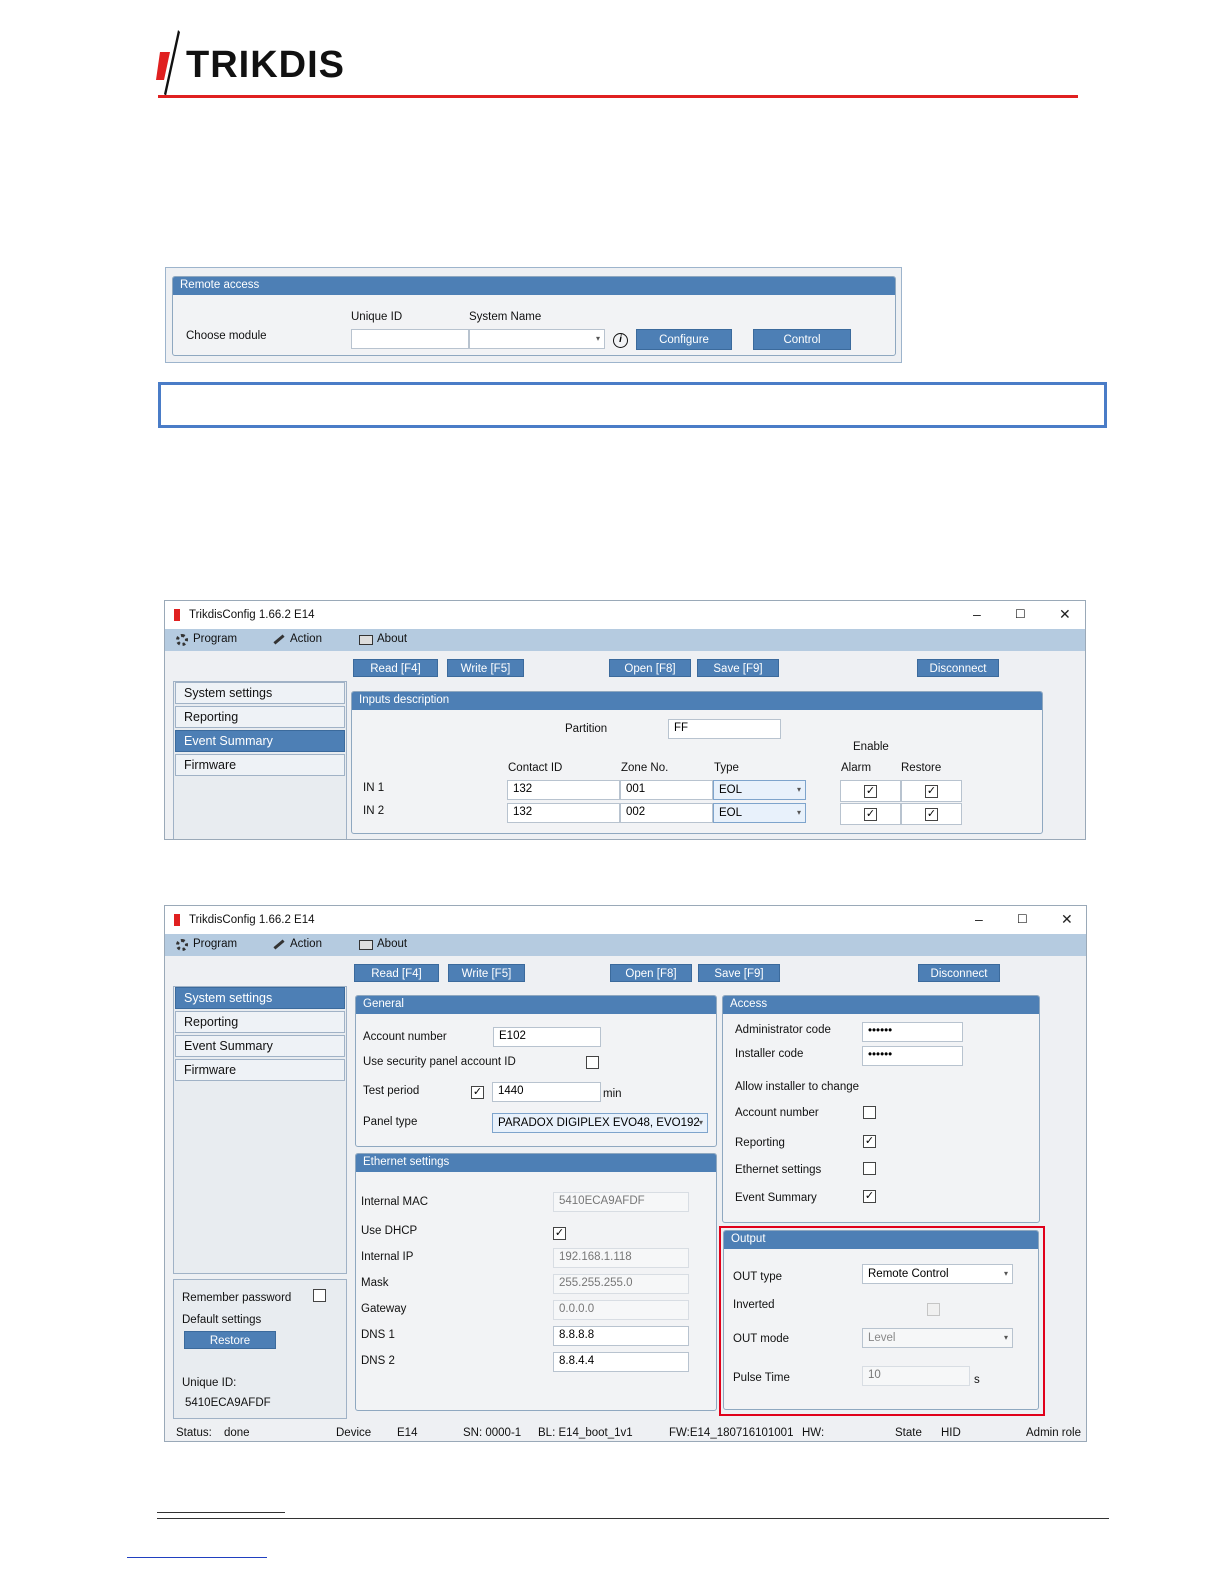 The height and width of the screenshot is (1585, 1225). I want to click on unique-id-value: 5410ECA9AFDF, so click(228, 1403).